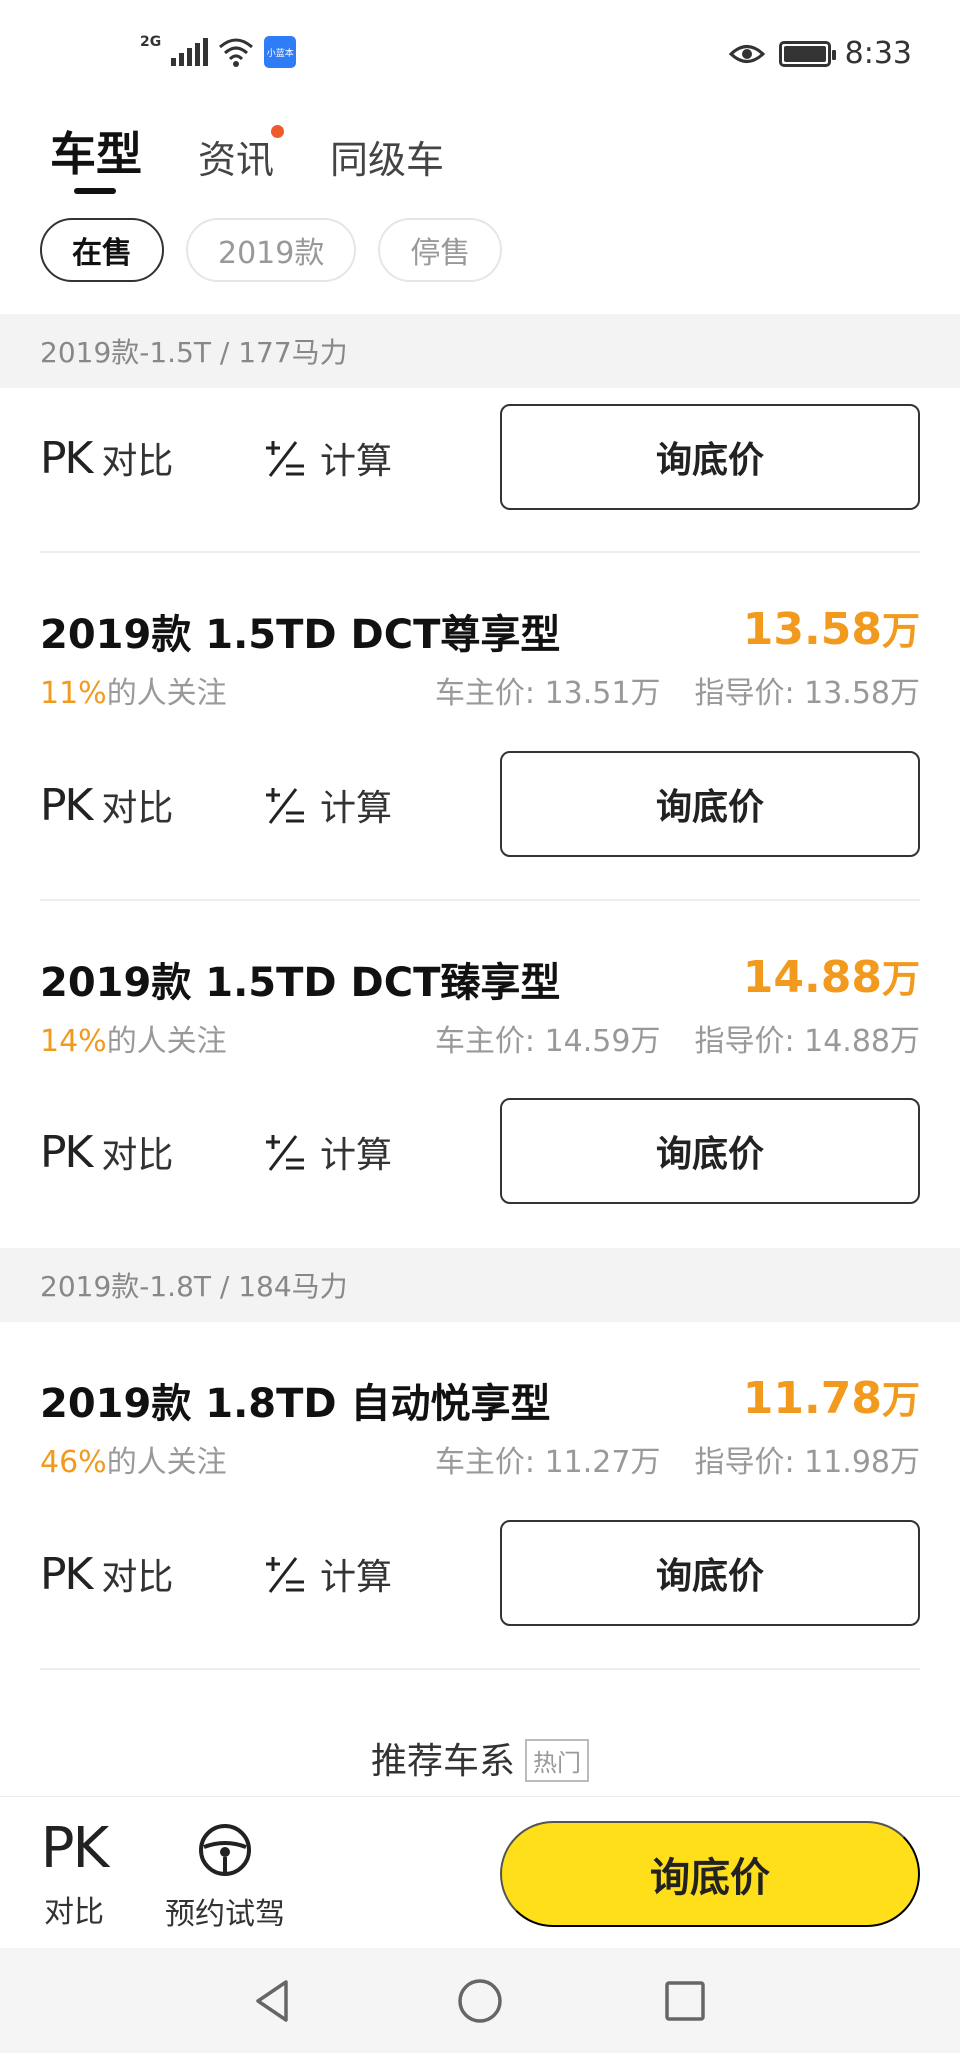 The image size is (960, 2053). What do you see at coordinates (557, 1760) in the screenshot?
I see `hot-tag: 热门` at bounding box center [557, 1760].